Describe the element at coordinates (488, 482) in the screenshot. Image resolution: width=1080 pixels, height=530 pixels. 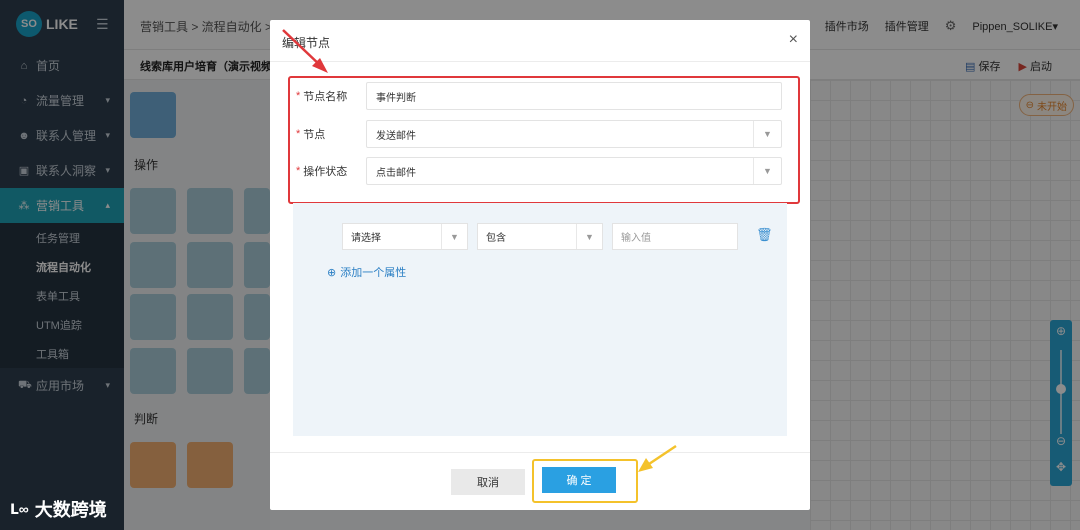
I see `cancel-button: 取消` at that location.